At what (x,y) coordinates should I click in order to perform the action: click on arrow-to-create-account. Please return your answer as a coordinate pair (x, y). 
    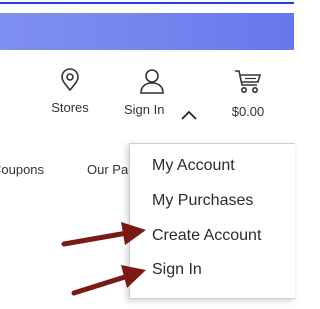
    Looking at the image, I should click on (103, 234).